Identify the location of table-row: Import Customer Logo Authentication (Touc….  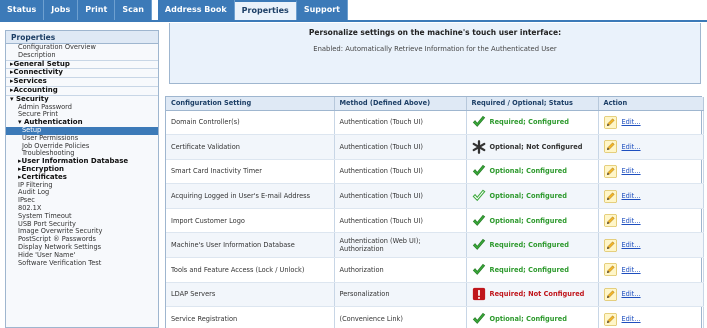
(435, 221).